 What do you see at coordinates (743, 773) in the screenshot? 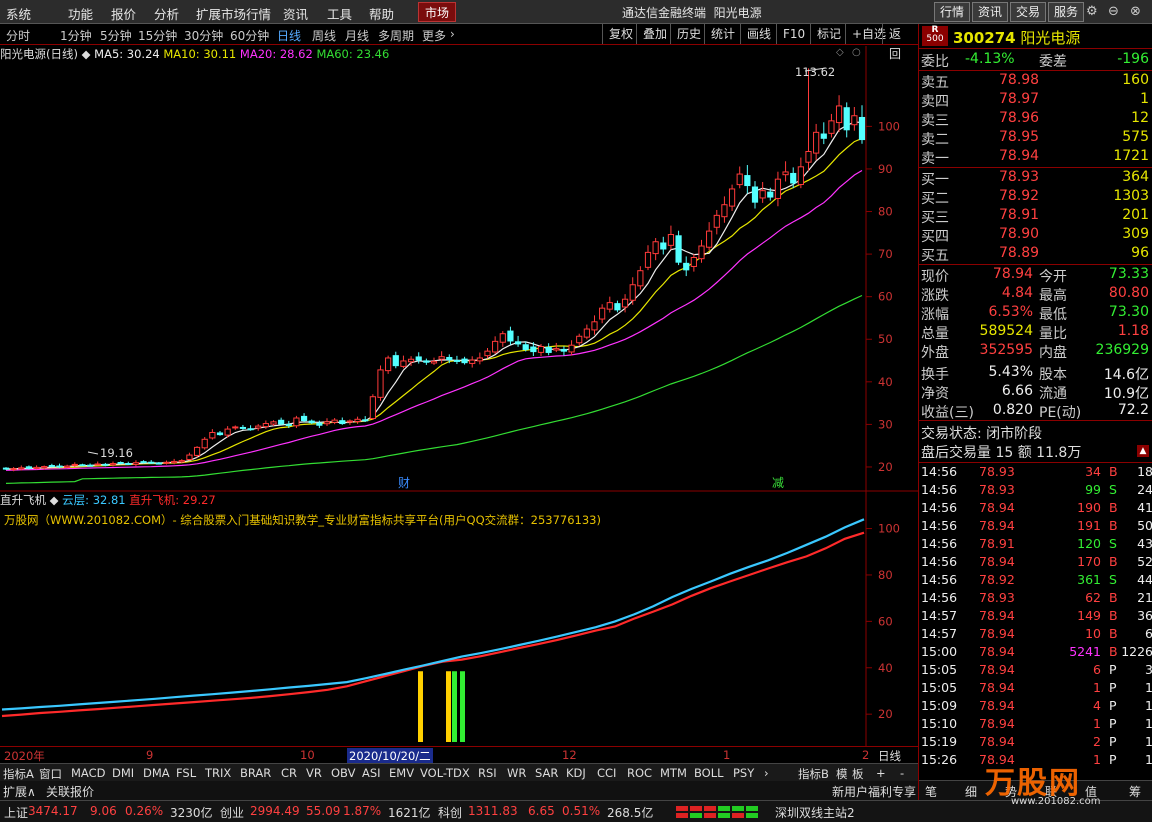
I see `tab-psy: PSY` at bounding box center [743, 773].